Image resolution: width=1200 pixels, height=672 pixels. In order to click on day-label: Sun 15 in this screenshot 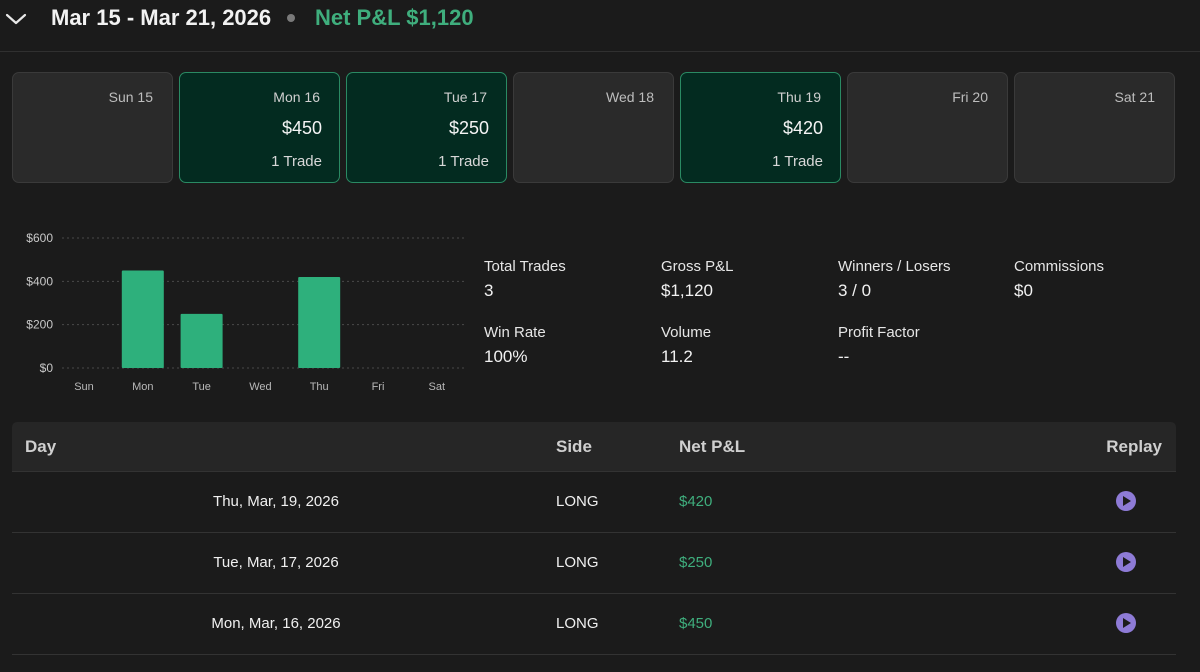, I will do `click(130, 97)`.